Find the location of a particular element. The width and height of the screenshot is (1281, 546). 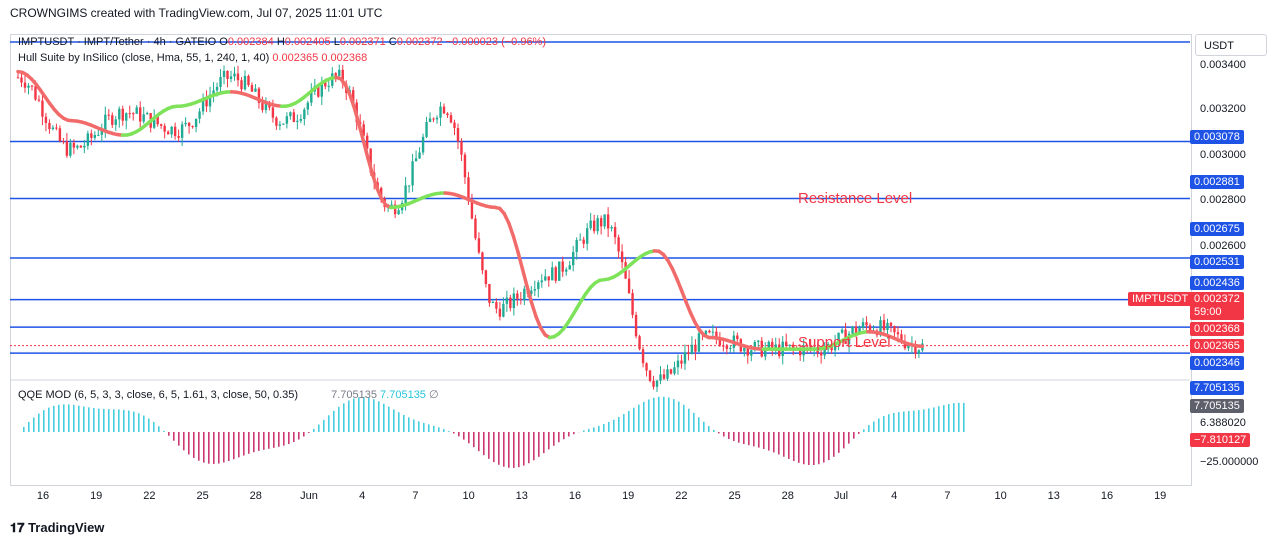

support-annotation: Support Level is located at coordinates (844, 342).